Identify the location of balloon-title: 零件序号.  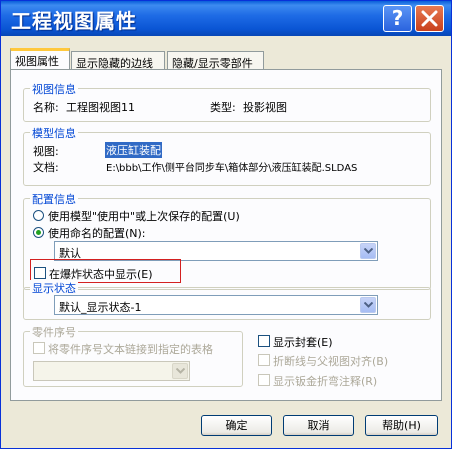
(54, 332).